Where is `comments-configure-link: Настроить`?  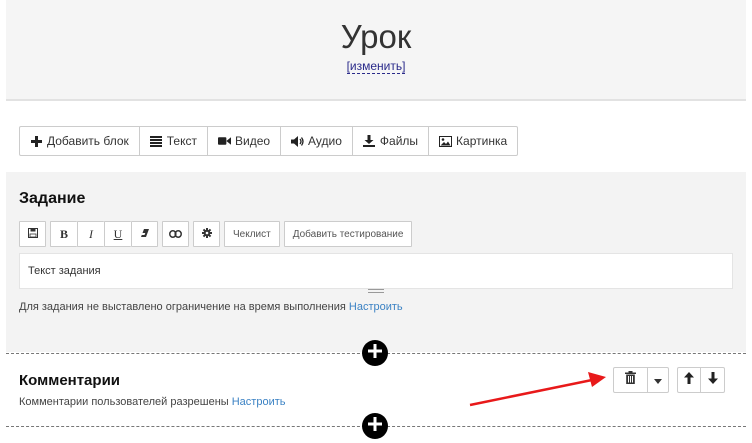 comments-configure-link: Настроить is located at coordinates (259, 402).